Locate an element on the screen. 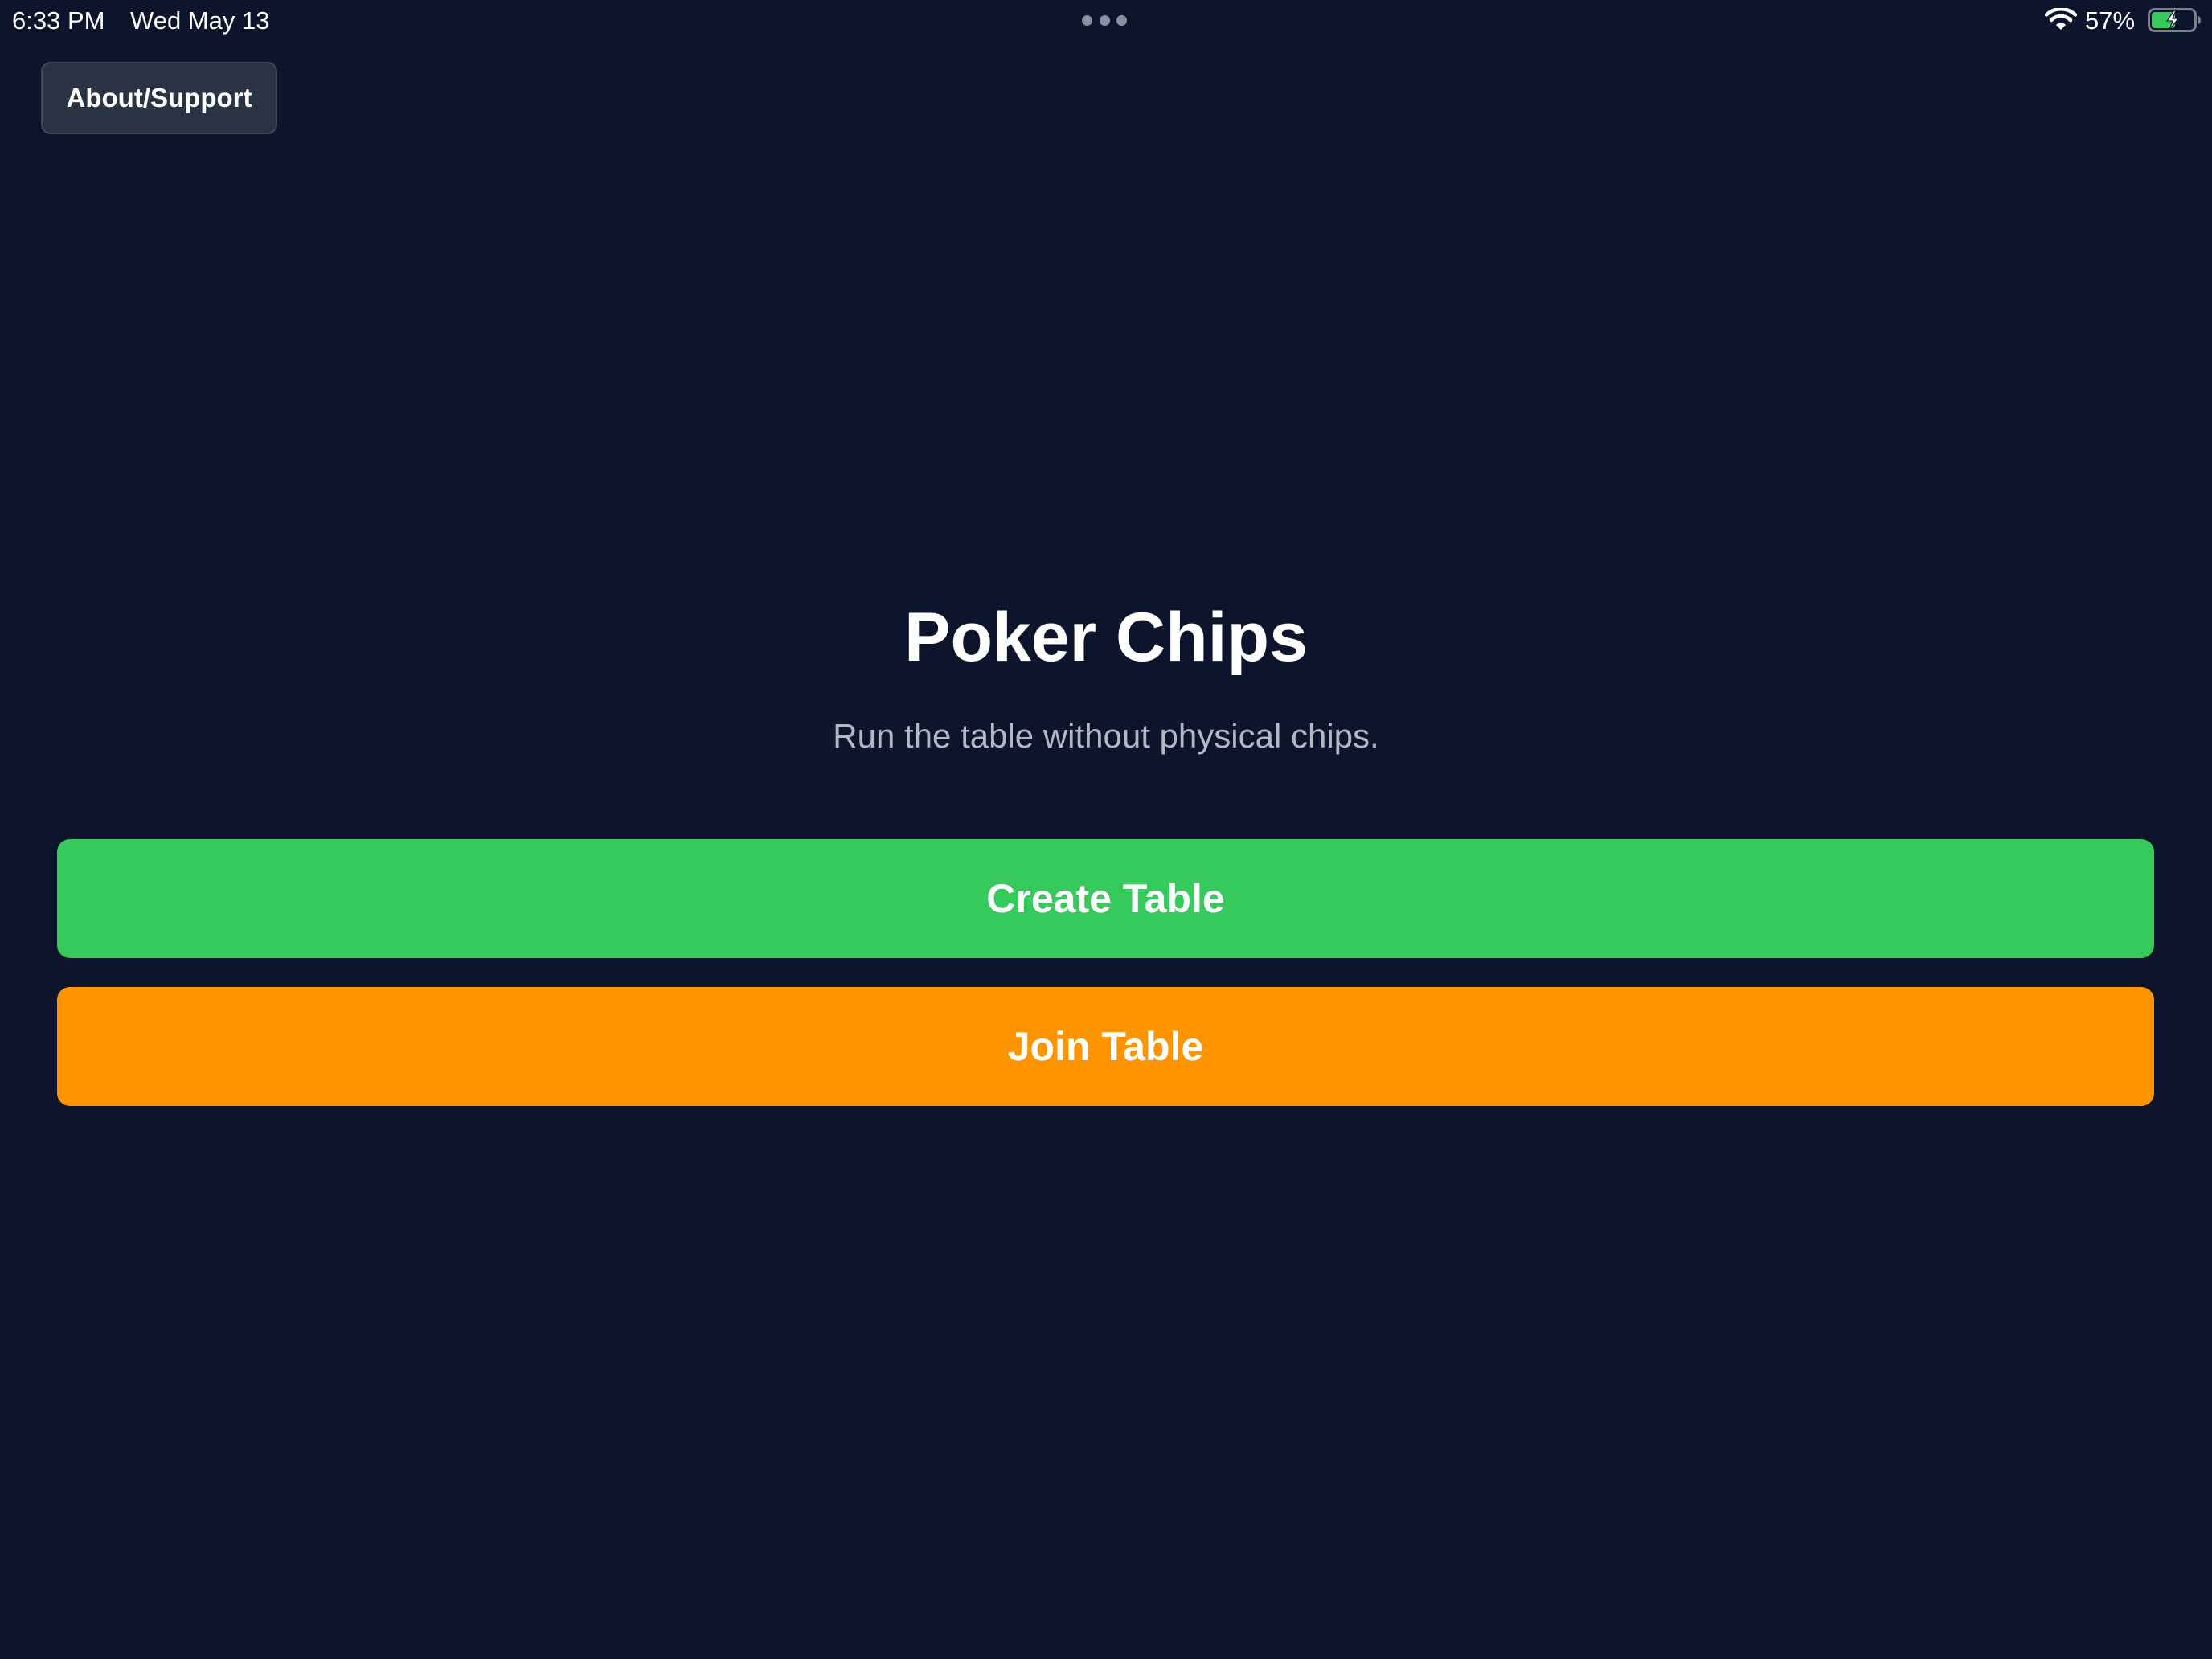 This screenshot has height=1659, width=2212. about-support-button: About/Support is located at coordinates (159, 98).